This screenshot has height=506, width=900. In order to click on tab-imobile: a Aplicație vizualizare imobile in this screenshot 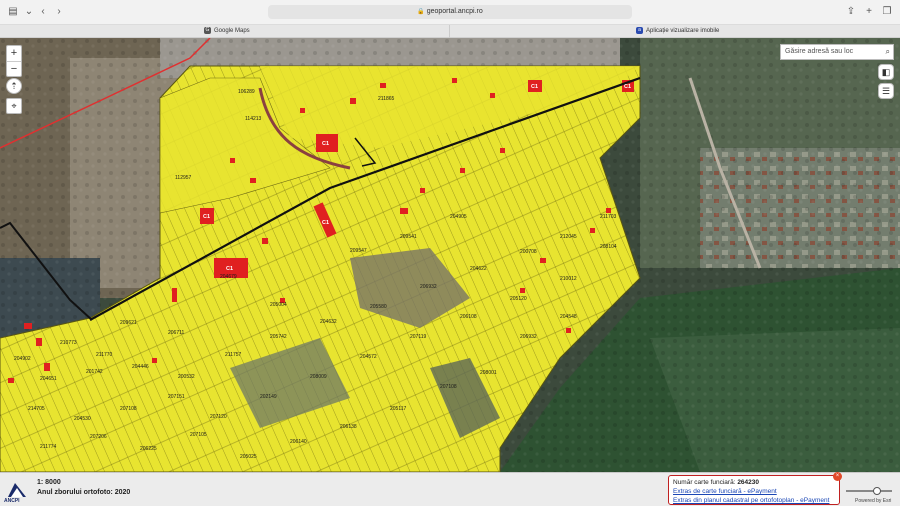, I will do `click(766, 31)`.